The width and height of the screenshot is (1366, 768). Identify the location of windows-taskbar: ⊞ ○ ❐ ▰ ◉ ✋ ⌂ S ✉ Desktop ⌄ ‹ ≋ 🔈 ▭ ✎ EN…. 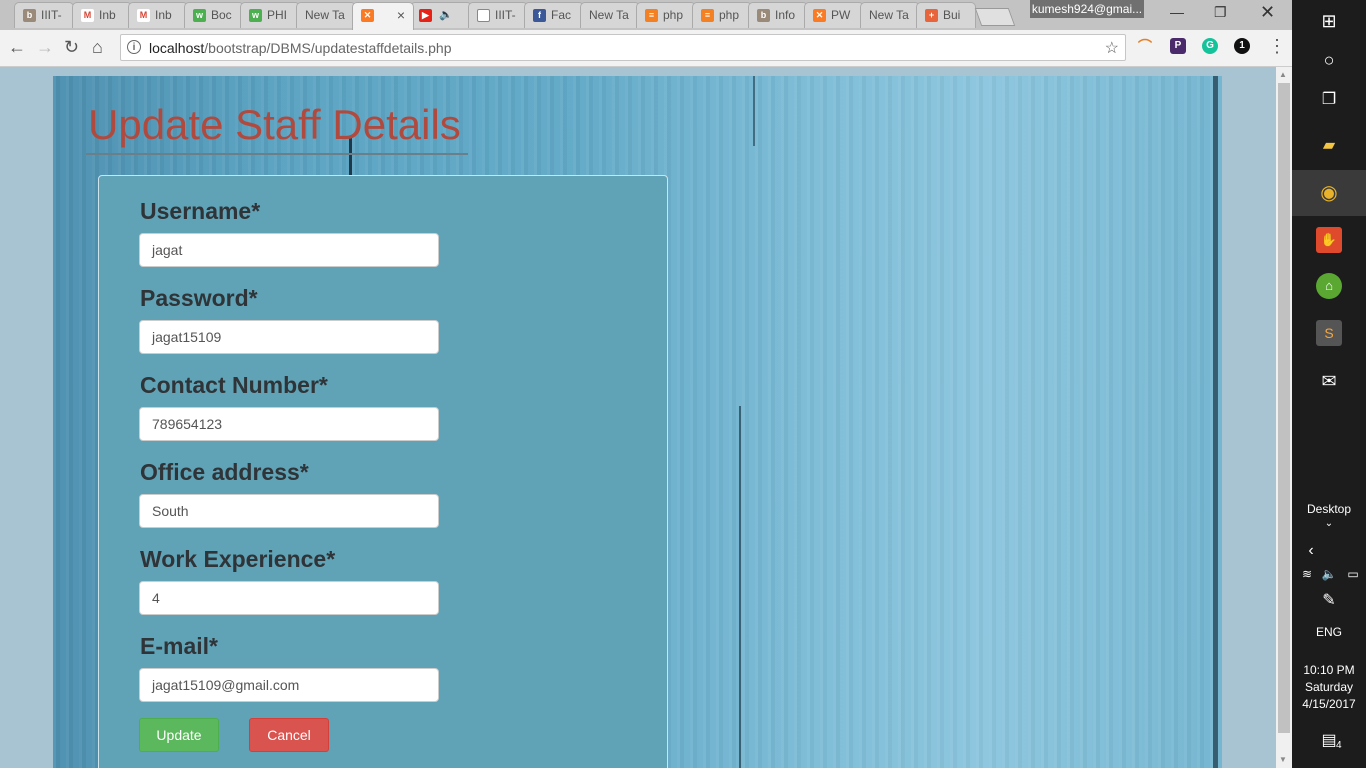
(1329, 384).